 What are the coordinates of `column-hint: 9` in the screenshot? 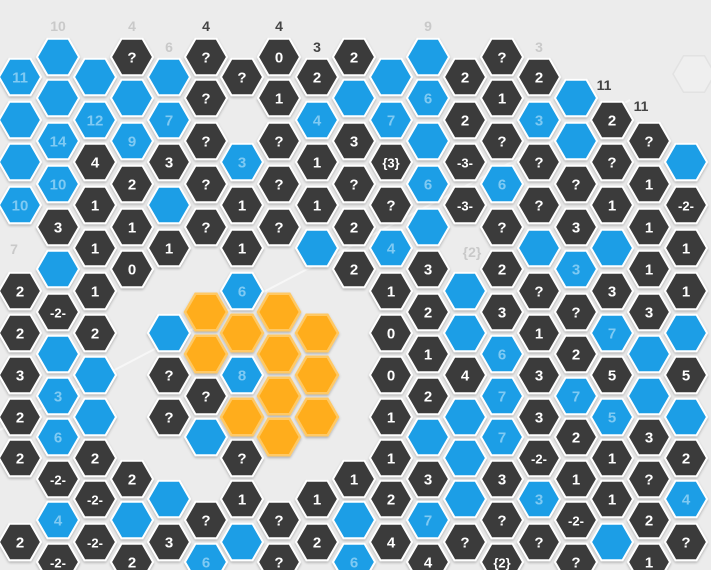 It's located at (428, 26).